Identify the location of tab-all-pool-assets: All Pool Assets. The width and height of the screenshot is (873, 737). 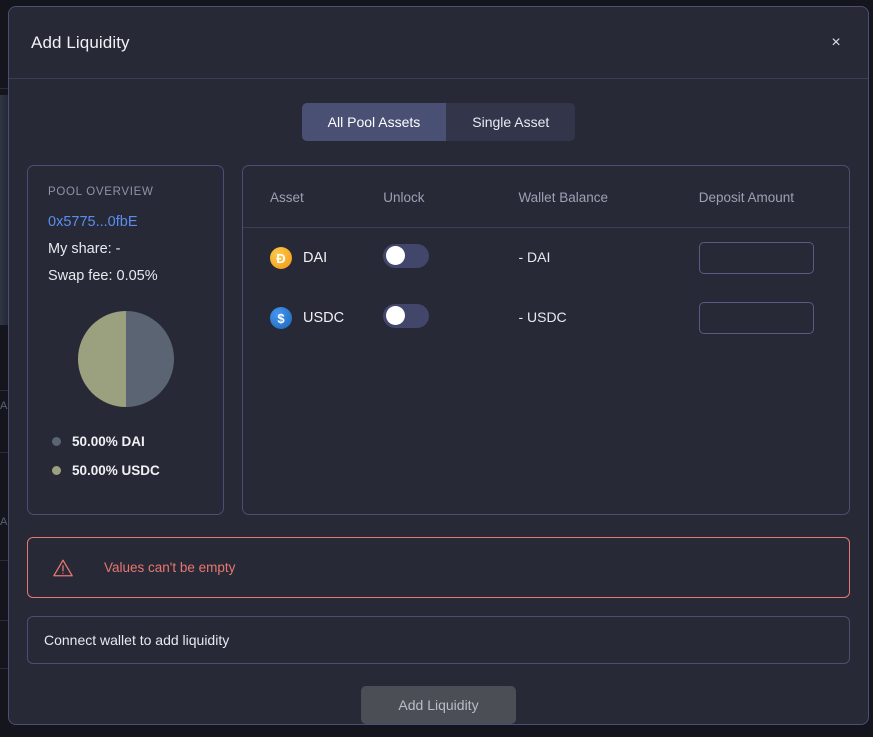
(374, 122).